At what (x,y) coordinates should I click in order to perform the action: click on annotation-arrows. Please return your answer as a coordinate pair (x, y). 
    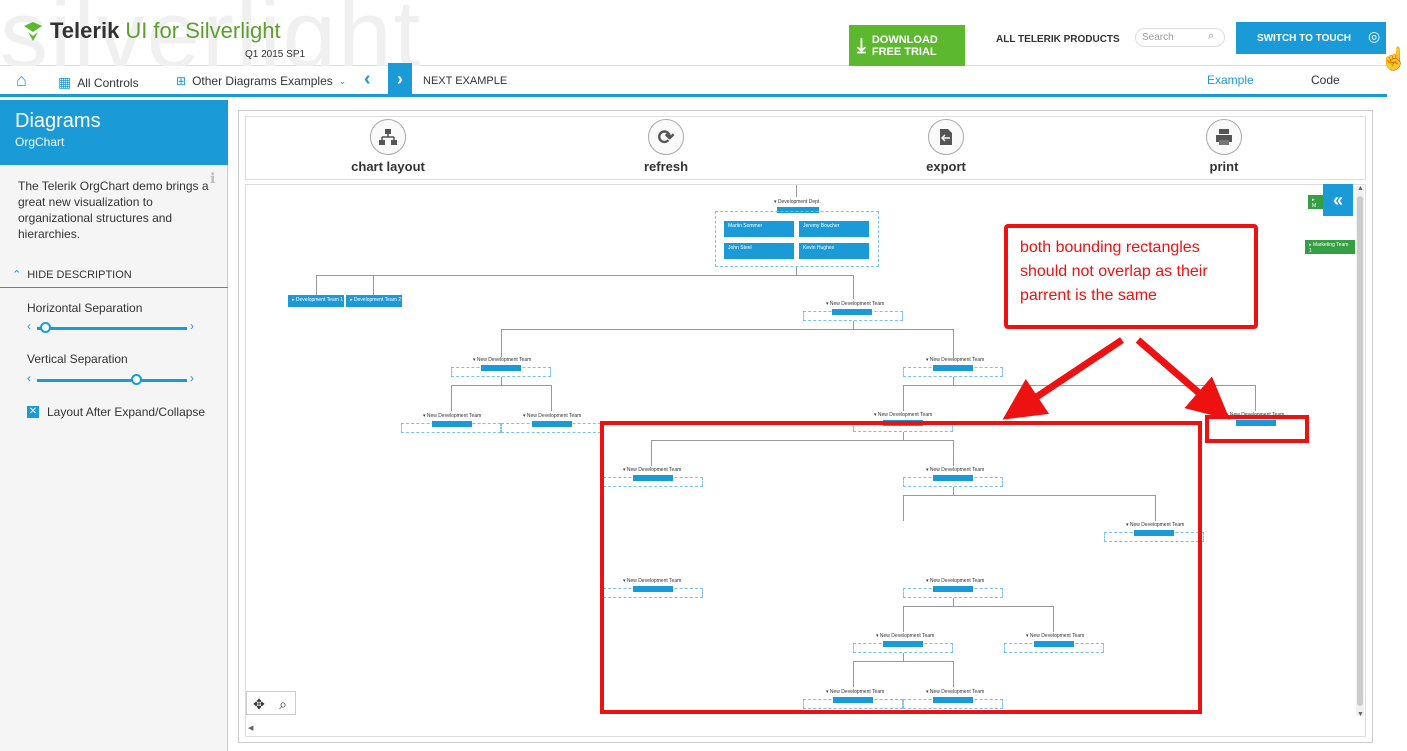
    Looking at the image, I should click on (1116, 378).